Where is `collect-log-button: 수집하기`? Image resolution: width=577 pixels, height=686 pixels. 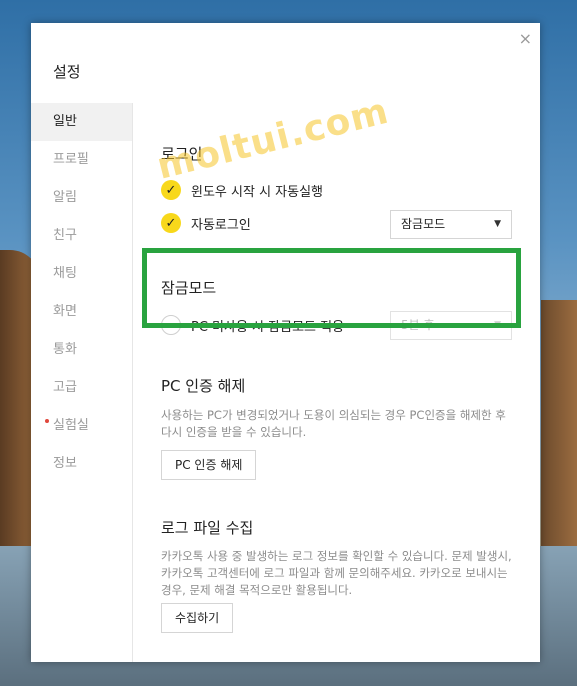
collect-log-button: 수집하기 is located at coordinates (197, 618).